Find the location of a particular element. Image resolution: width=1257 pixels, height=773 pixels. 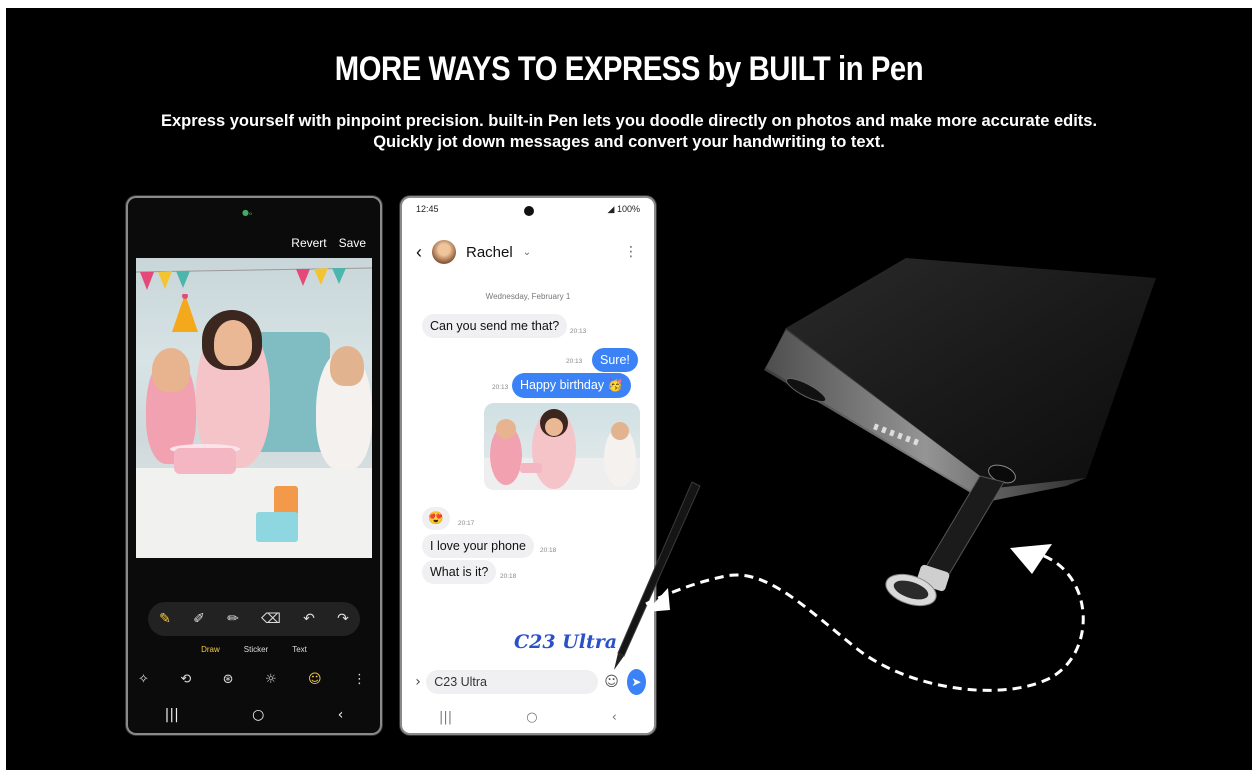

front-camera is located at coordinates (529, 211).